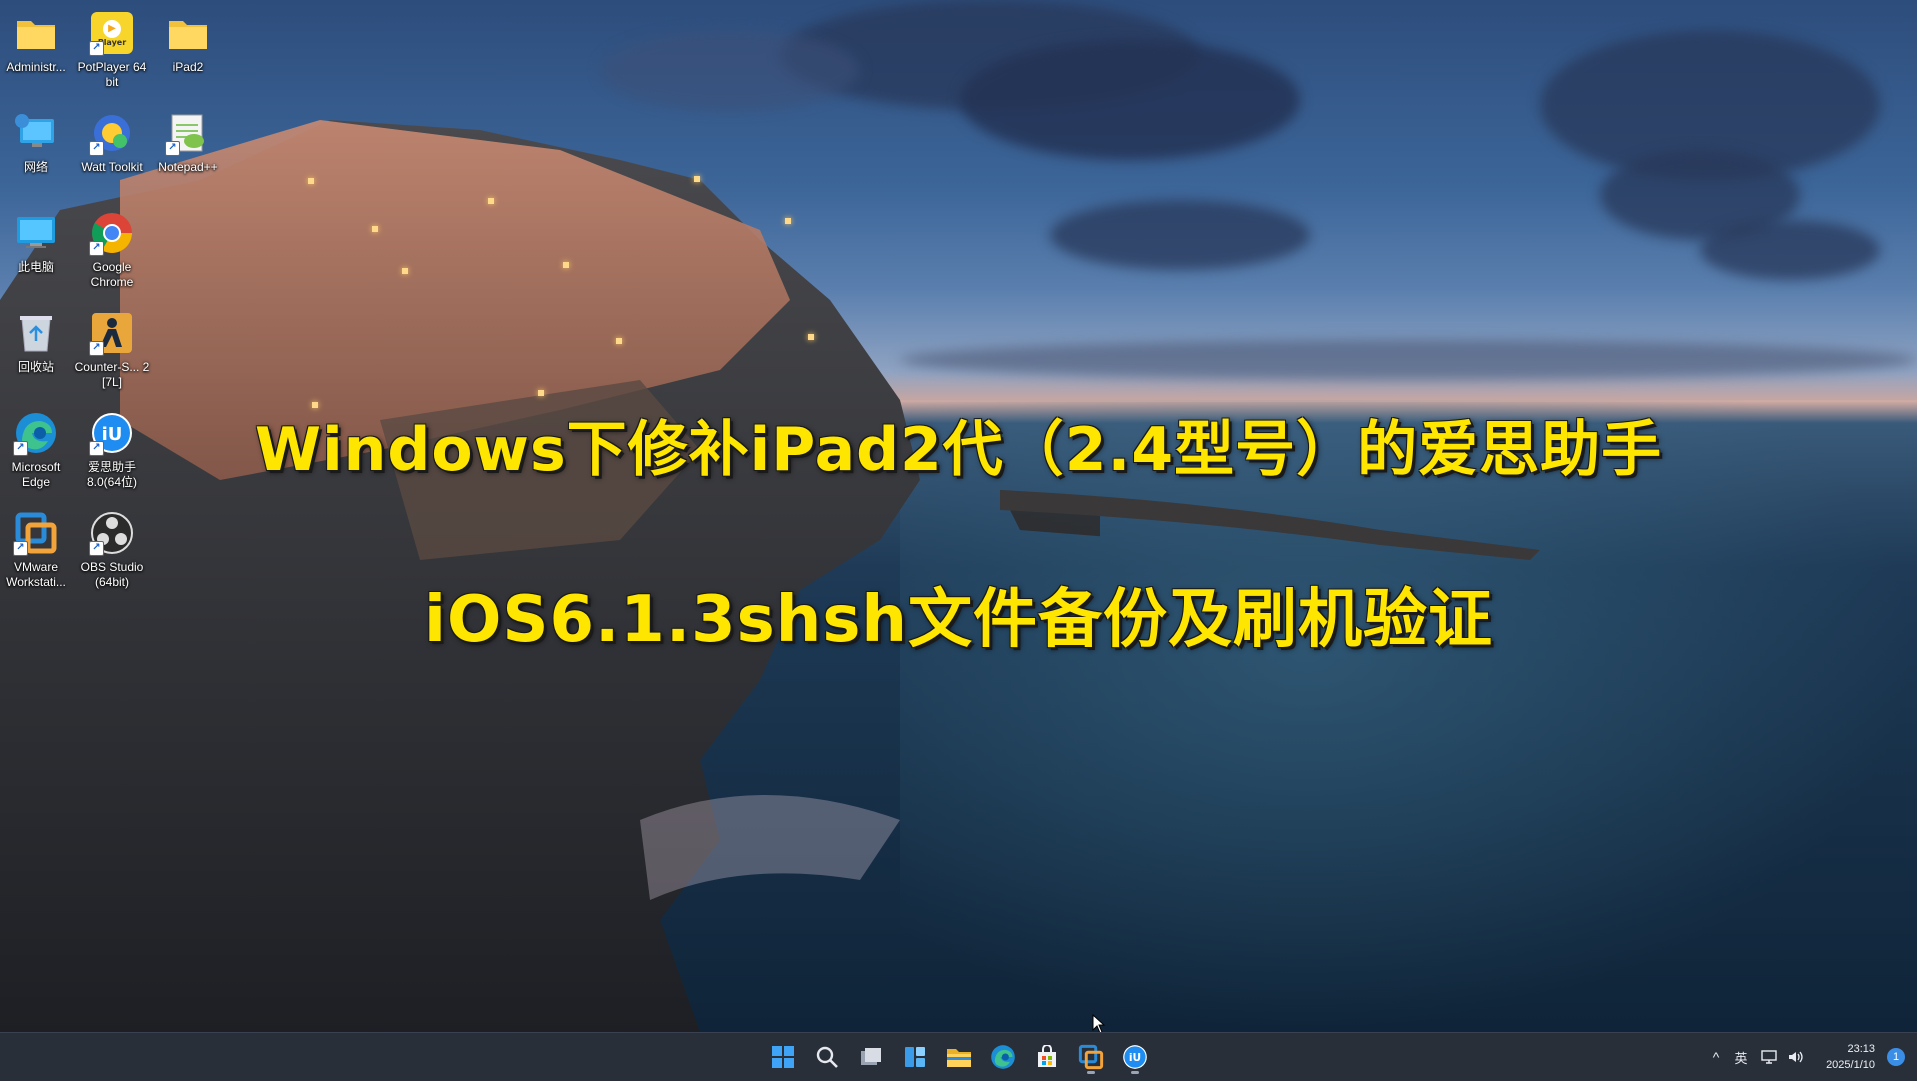  I want to click on desktop-icon-network: 网络, so click(37, 149).